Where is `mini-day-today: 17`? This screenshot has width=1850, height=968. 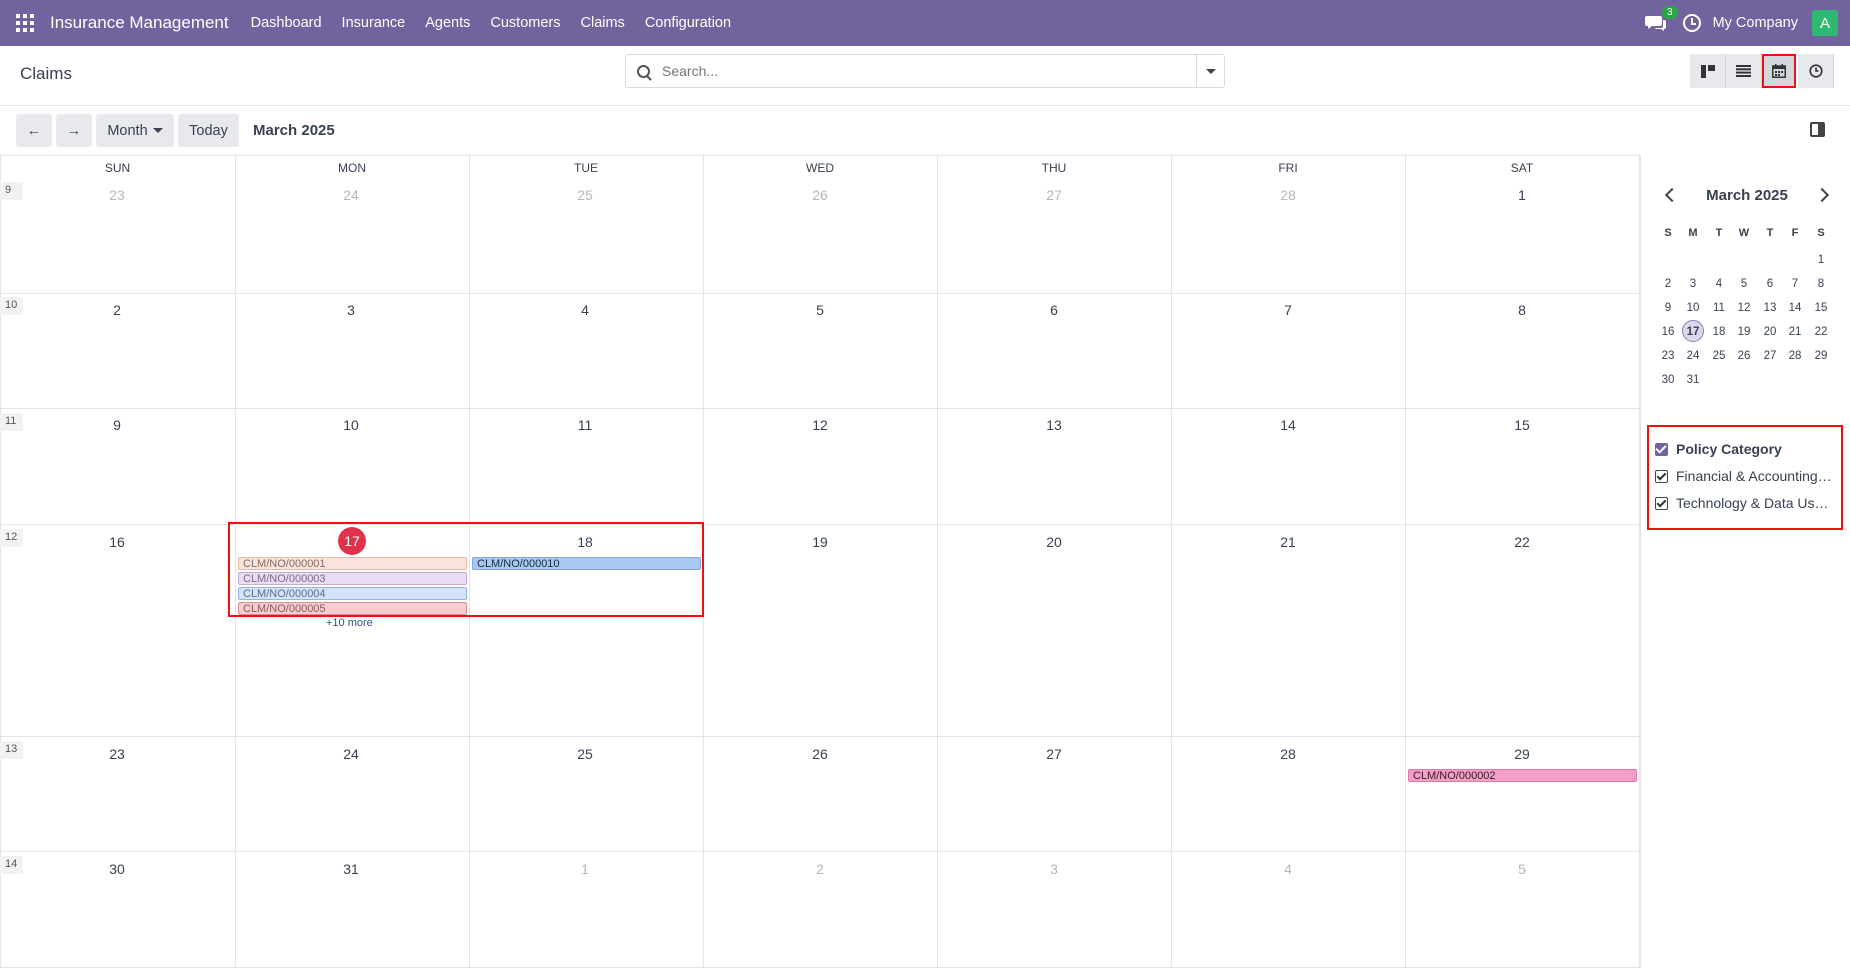 mini-day-today: 17 is located at coordinates (1693, 331).